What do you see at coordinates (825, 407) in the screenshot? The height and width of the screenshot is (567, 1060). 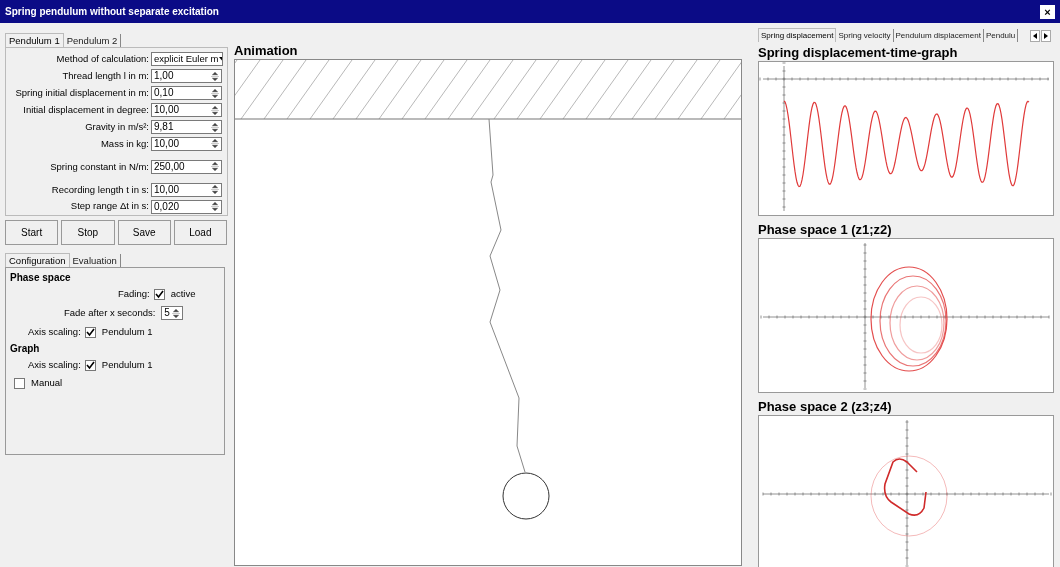 I see `graph-title: Phase space 2 (z3;z4)` at bounding box center [825, 407].